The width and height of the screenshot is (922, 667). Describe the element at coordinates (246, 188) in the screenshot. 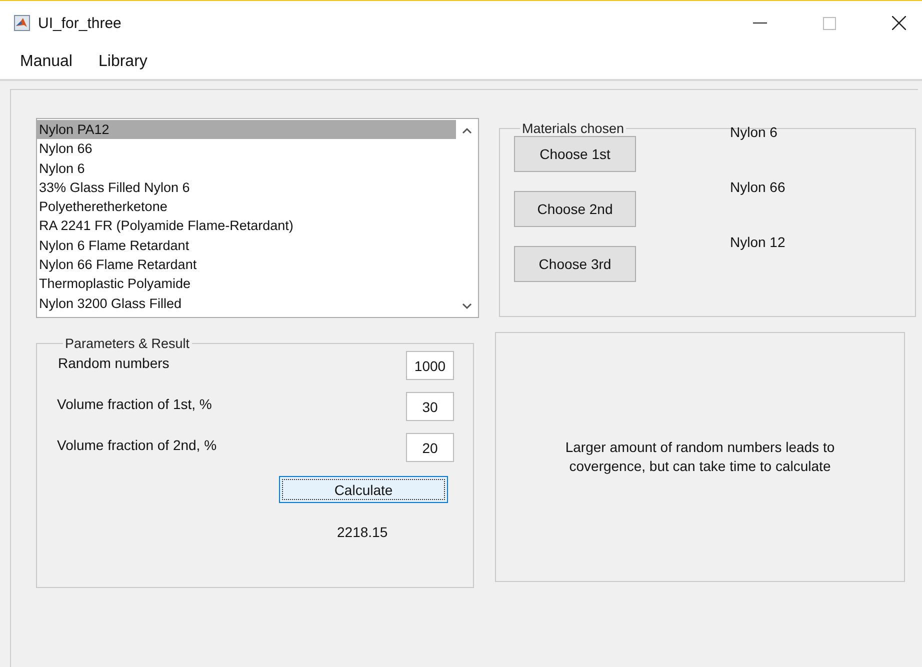

I see `list-item: 33% Glass Filled Nylon 6` at that location.